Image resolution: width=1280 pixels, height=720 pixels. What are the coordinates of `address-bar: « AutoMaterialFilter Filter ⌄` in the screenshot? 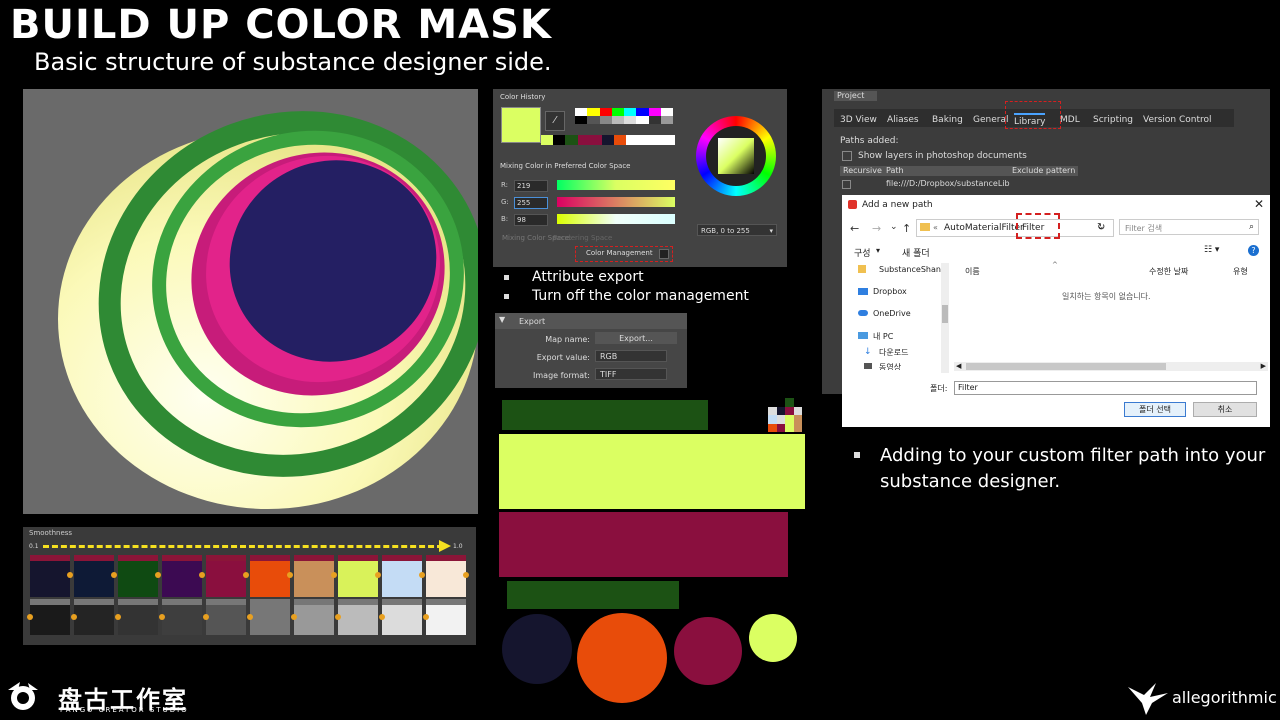 It's located at (1015, 228).